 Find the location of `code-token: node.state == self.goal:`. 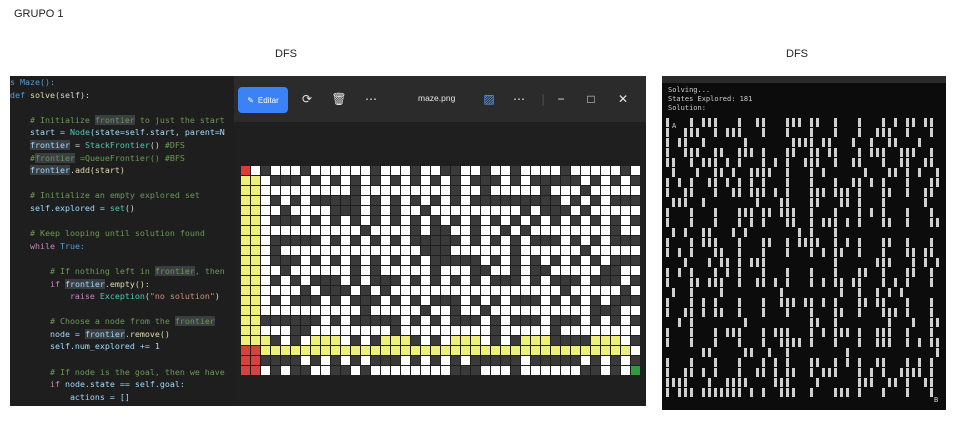

code-token: node.state == self.goal: is located at coordinates (124, 384).